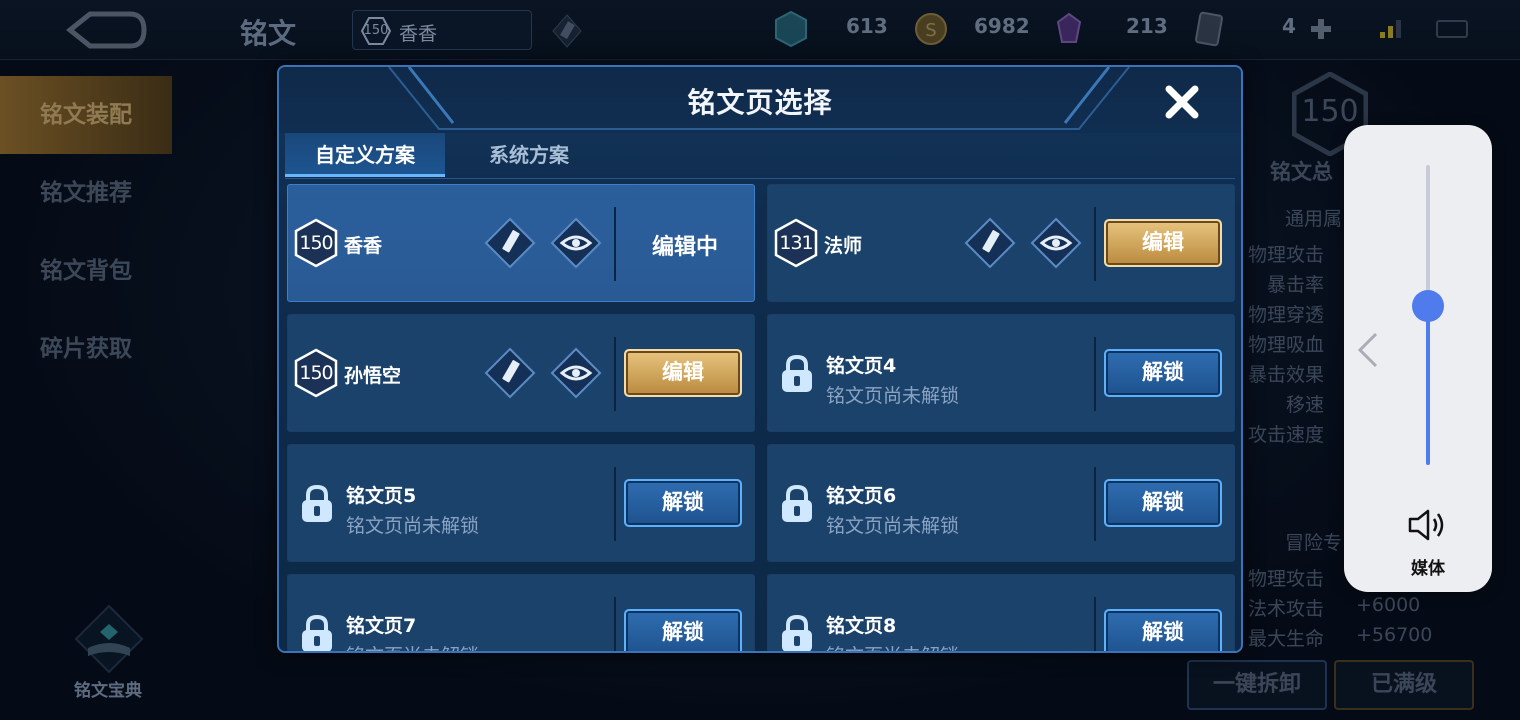 The height and width of the screenshot is (720, 1520). Describe the element at coordinates (1257, 685) in the screenshot. I see `unequip-all-button: 一键拆卸` at that location.